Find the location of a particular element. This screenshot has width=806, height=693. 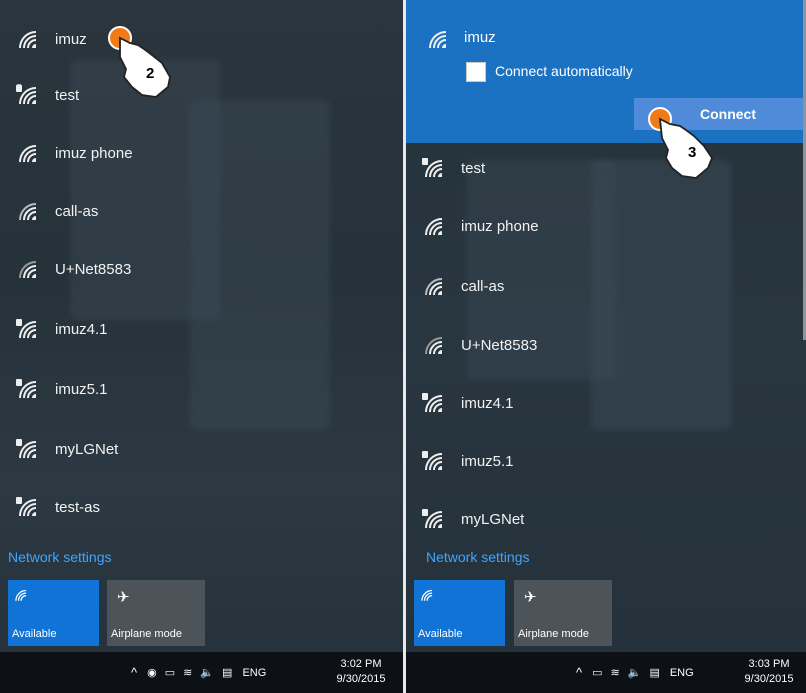

taskbar: ^ ◉ ▭ ≋ 🔈 ▤ ENG 3:02 PM 9/30/2015 is located at coordinates (201, 672).